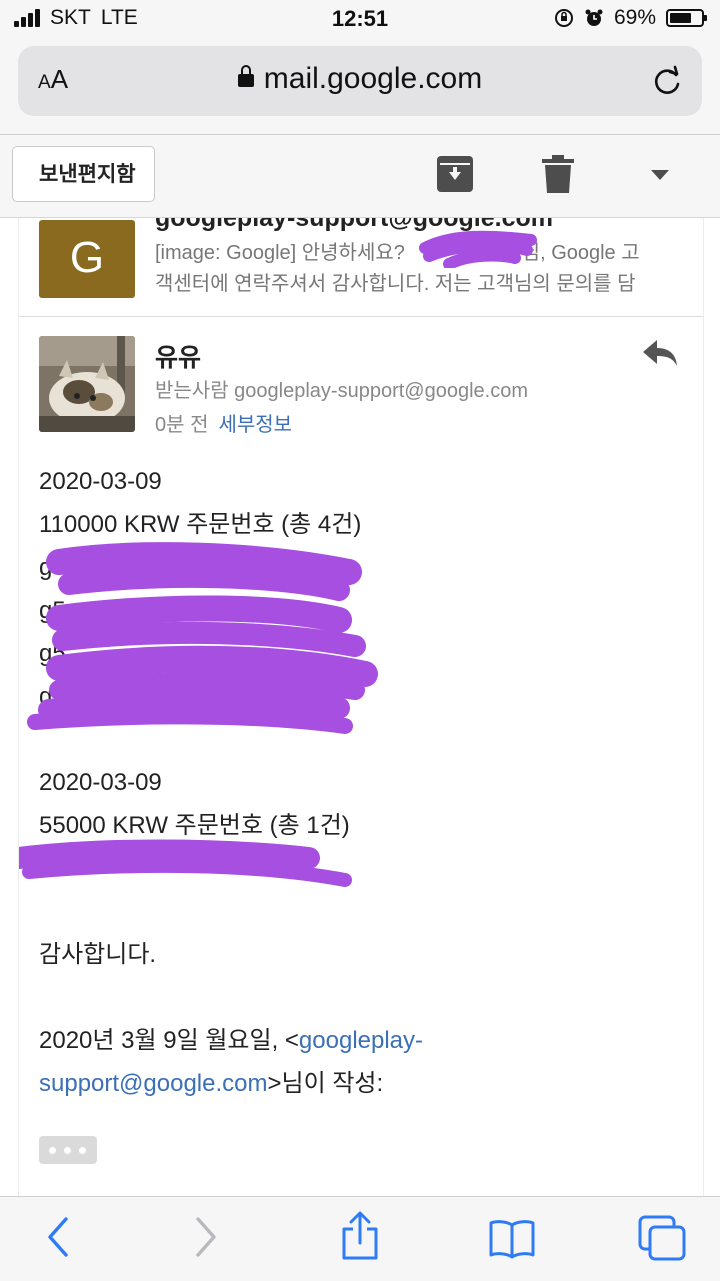 This screenshot has width=720, height=1281. Describe the element at coordinates (361, 1040) in the screenshot. I see `quote-email-part-a: googleplay-` at that location.